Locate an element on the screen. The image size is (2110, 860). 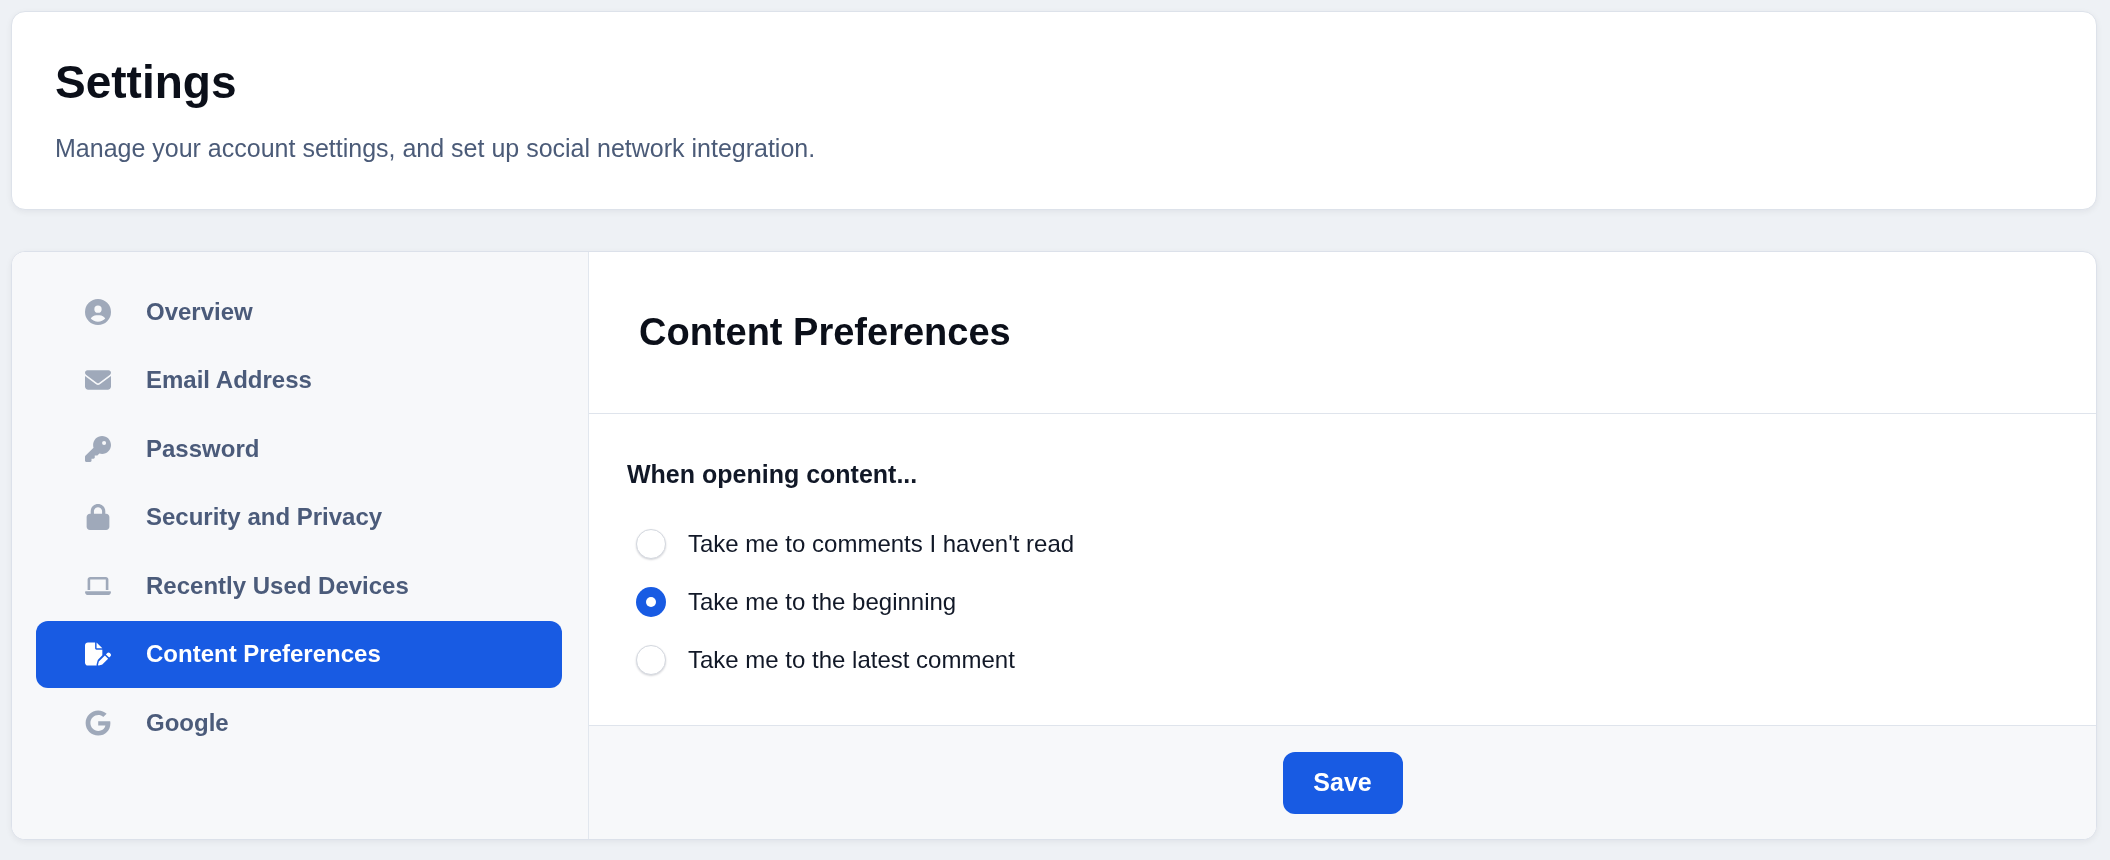
envelope-icon is located at coordinates (98, 380).